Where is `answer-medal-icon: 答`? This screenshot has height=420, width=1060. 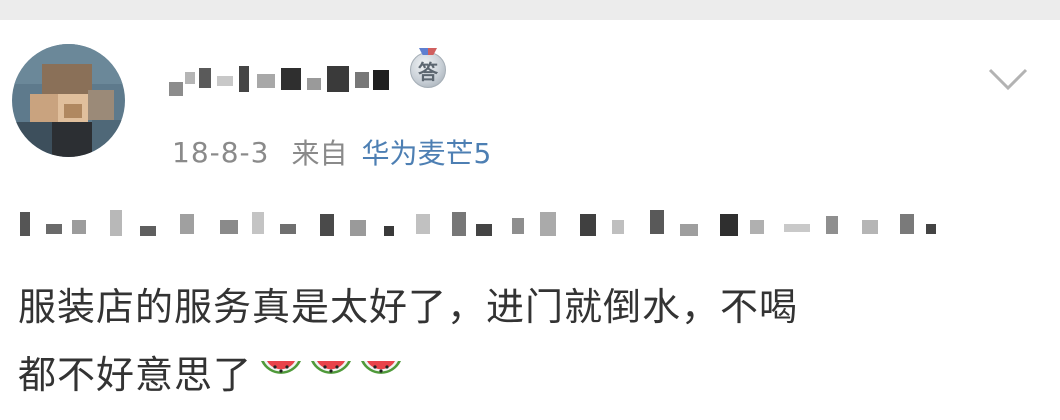
answer-medal-icon: 答 is located at coordinates (428, 68).